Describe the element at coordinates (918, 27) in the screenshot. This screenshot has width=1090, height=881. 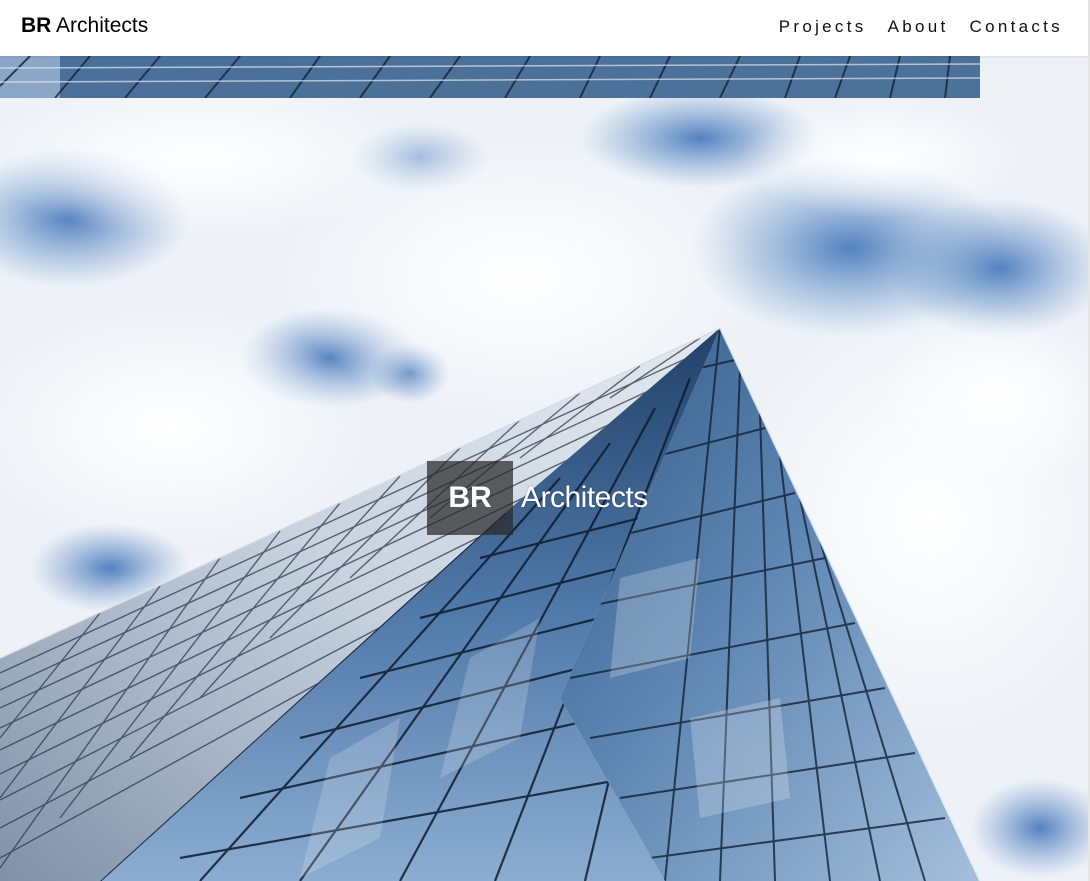
I see `nav-link-about: About` at that location.